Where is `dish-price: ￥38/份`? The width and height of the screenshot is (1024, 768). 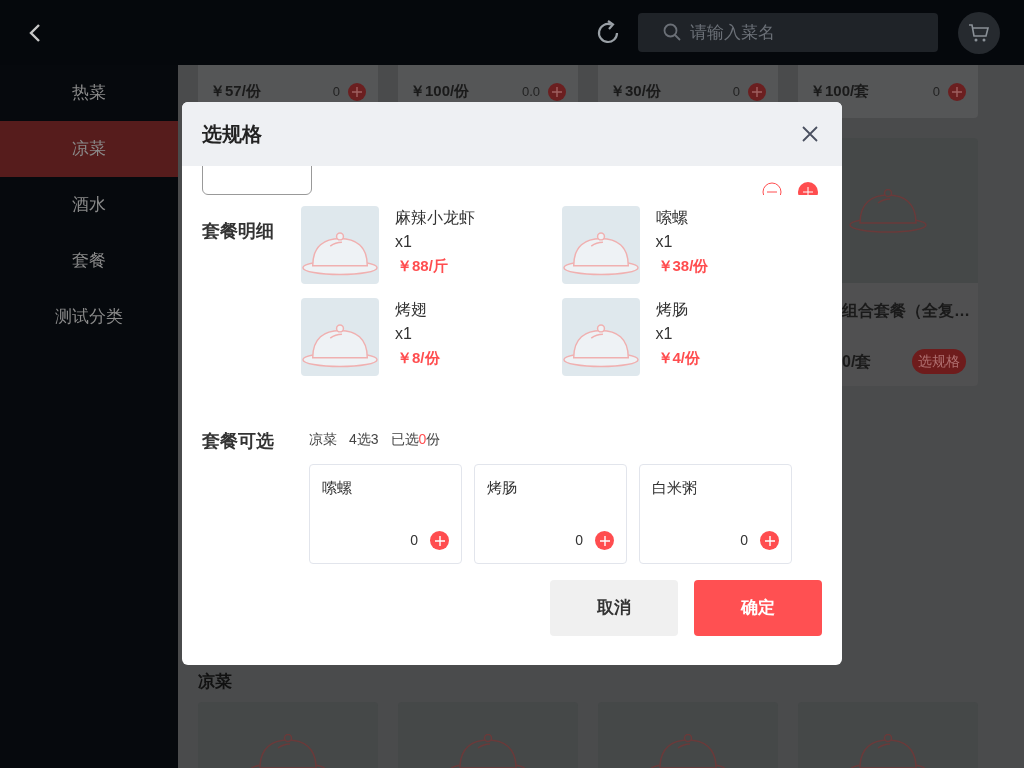
dish-price: ￥38/份 is located at coordinates (682, 266).